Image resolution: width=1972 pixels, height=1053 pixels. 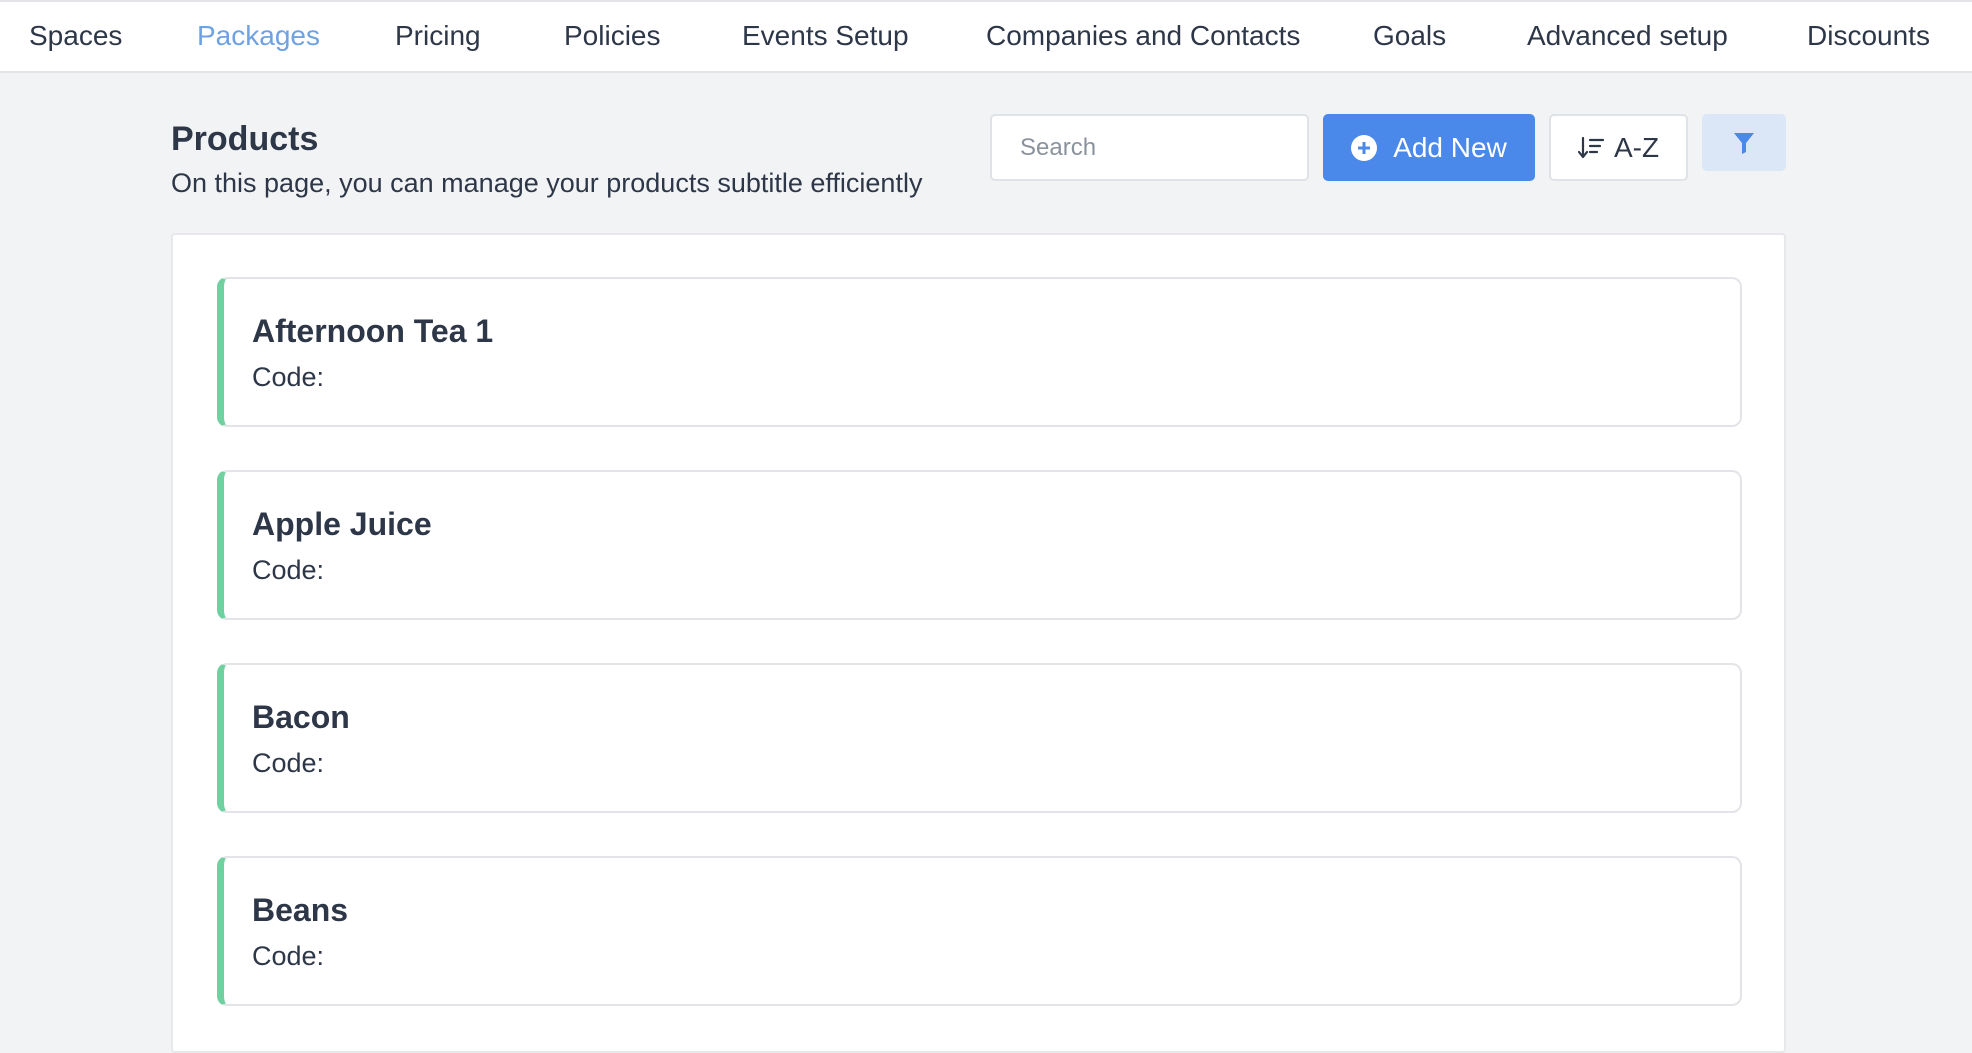 What do you see at coordinates (1409, 36) in the screenshot?
I see `tab-goals: Goals` at bounding box center [1409, 36].